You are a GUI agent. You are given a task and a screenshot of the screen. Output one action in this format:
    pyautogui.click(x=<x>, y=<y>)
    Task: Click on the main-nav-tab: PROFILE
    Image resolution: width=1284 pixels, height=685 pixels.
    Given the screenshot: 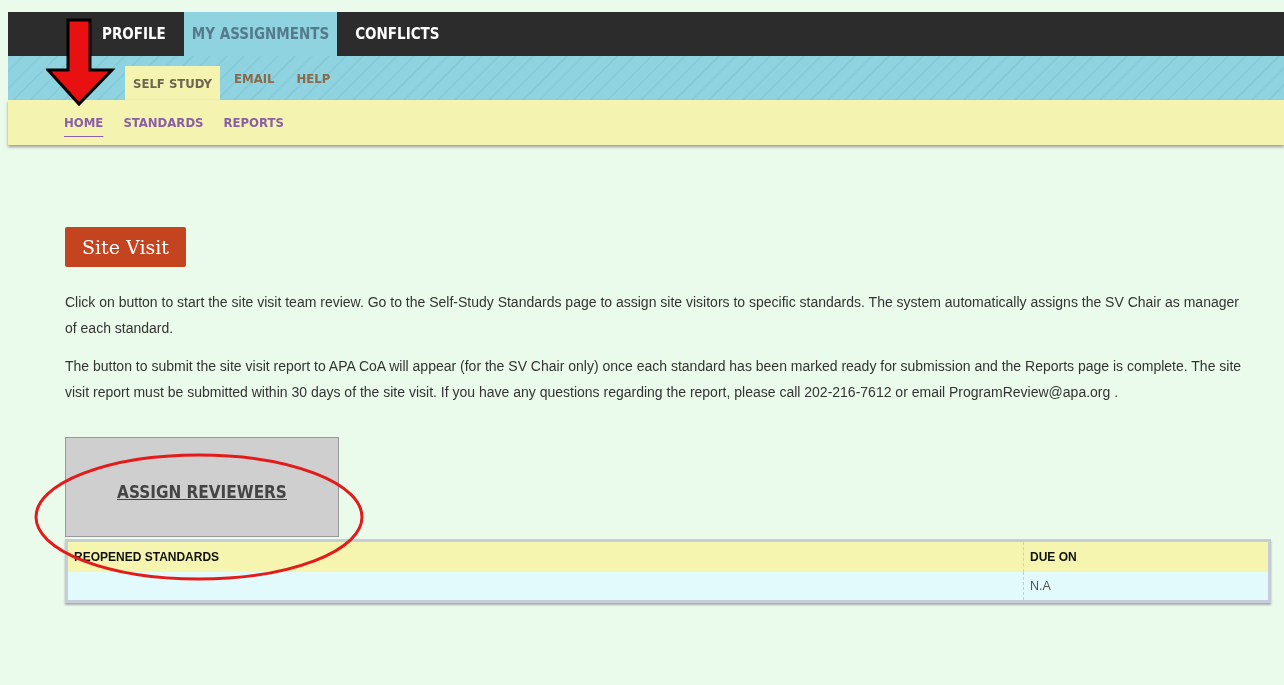 What is the action you would take?
    pyautogui.click(x=134, y=34)
    